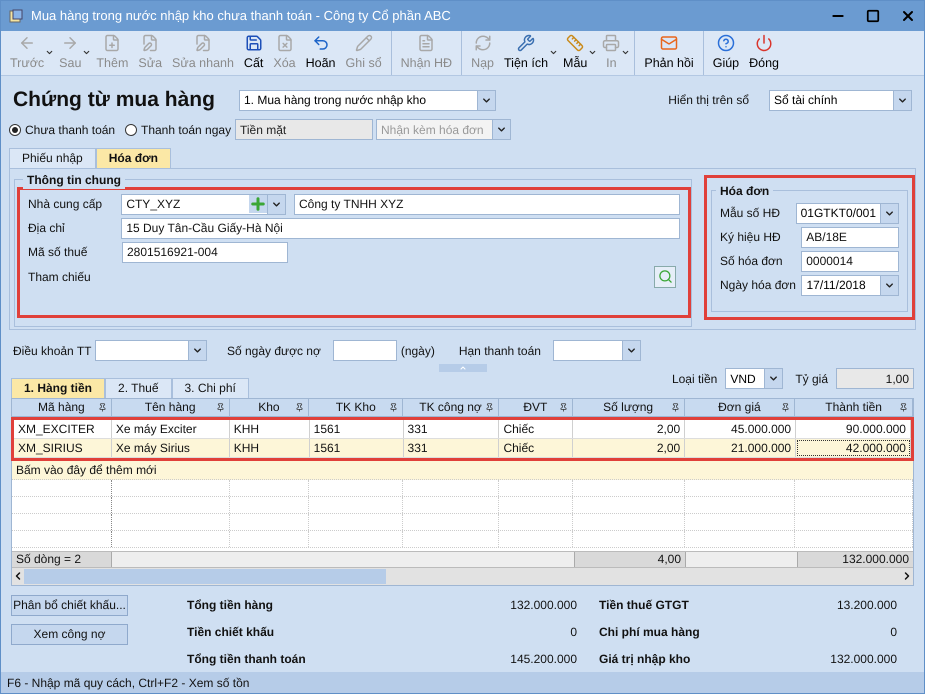 This screenshot has width=925, height=694. Describe the element at coordinates (754, 379) in the screenshot. I see `currency-dropdown: VND` at that location.